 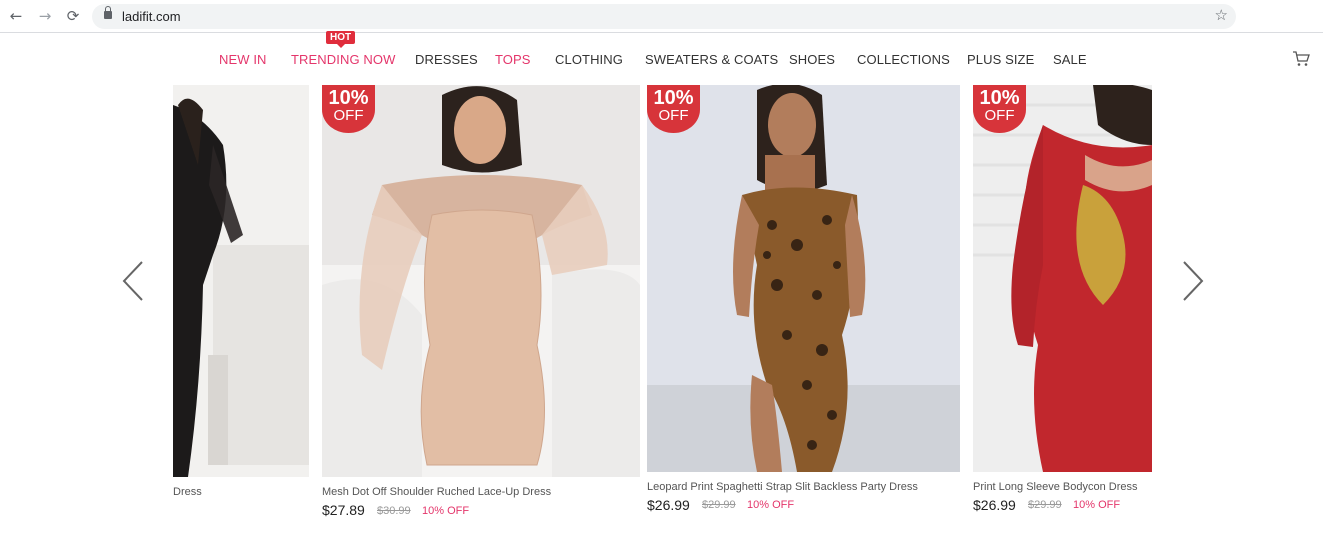 I want to click on product-old-price: $30.99, so click(x=394, y=511).